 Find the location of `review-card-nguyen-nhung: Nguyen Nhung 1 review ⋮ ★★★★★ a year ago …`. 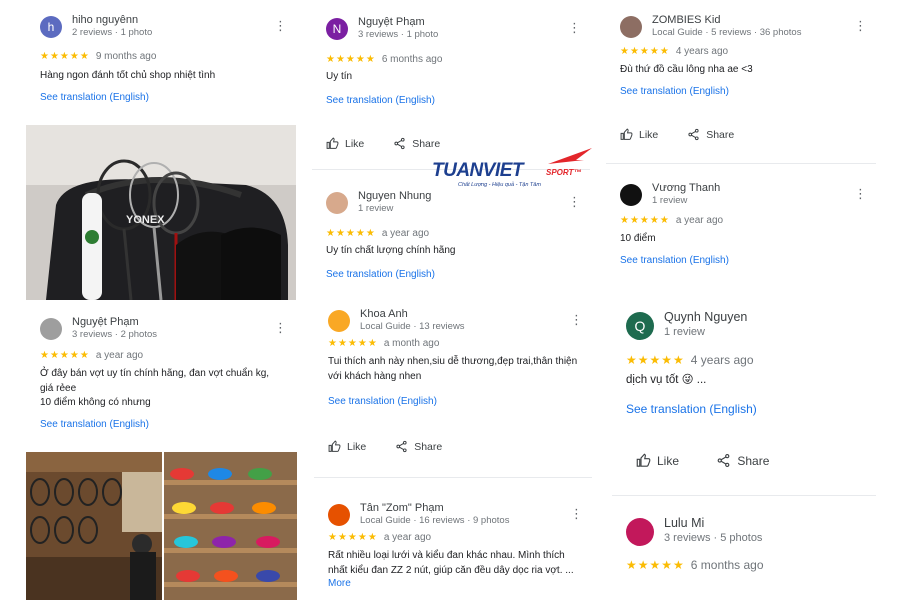

review-card-nguyen-nhung: Nguyen Nhung 1 review ⋮ ★★★★★ a year ago … is located at coordinates (451, 236).